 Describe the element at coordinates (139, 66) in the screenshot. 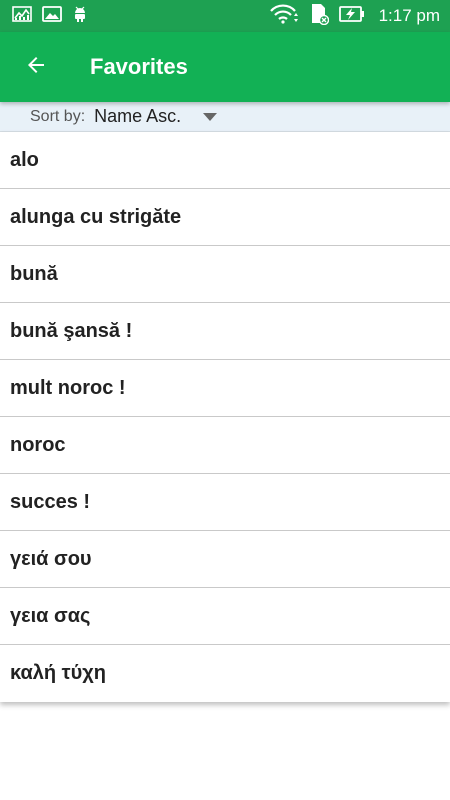

I see `page-title: Favorites` at that location.